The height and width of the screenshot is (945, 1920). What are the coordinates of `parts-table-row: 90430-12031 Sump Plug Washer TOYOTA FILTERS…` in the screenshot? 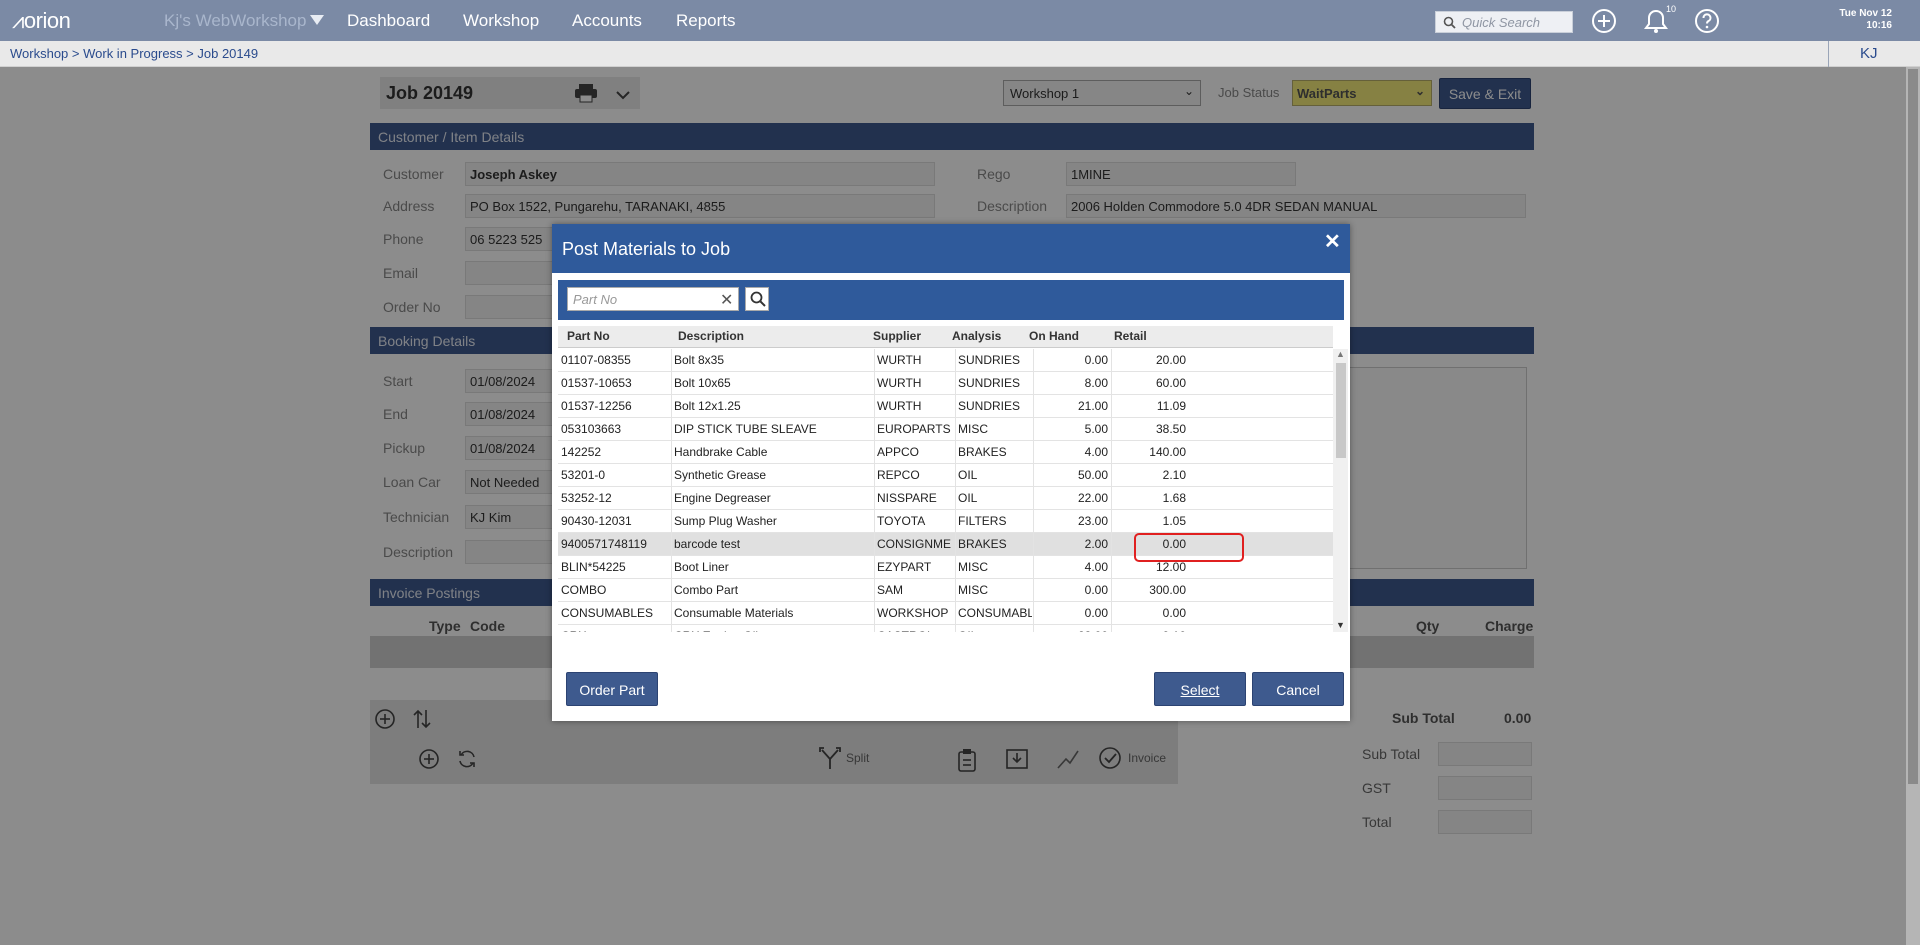 It's located at (945, 521).